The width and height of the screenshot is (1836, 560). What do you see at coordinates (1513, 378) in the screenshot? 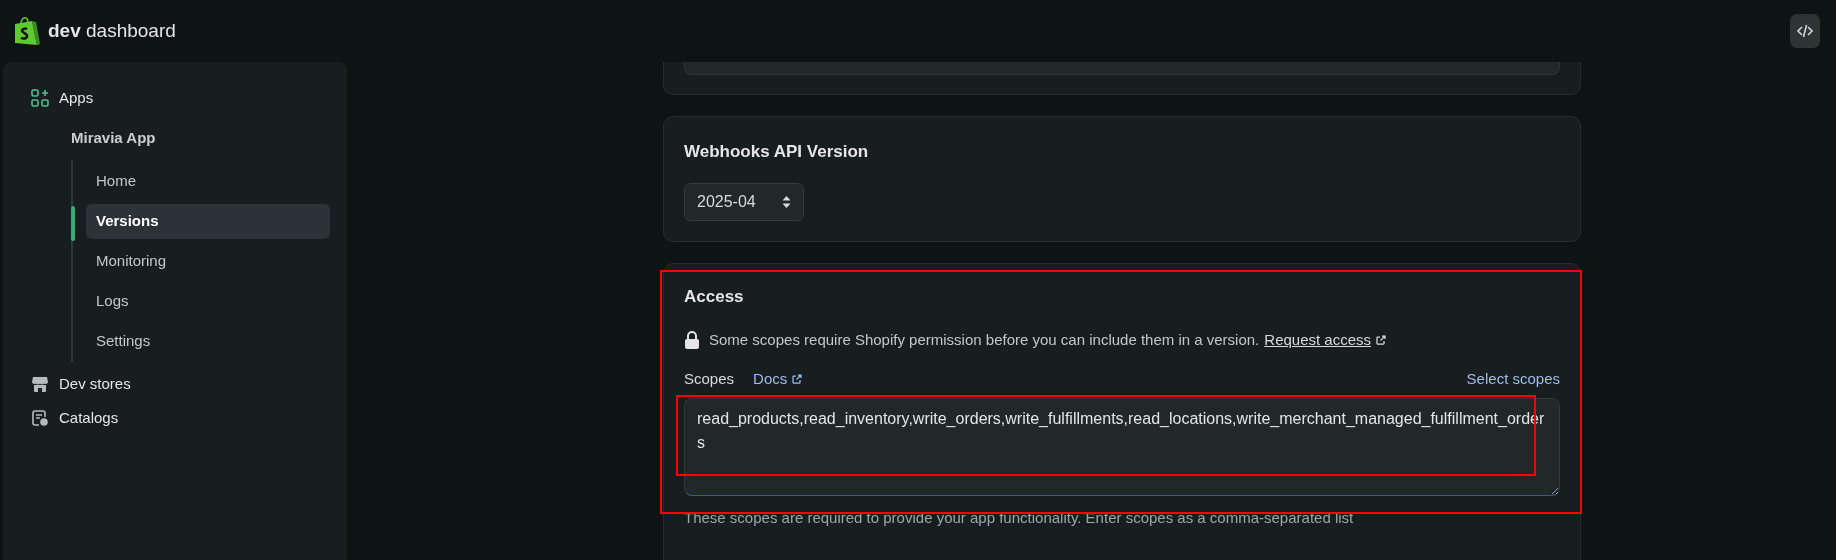
I see `select-scopes-link: Select scopes` at bounding box center [1513, 378].